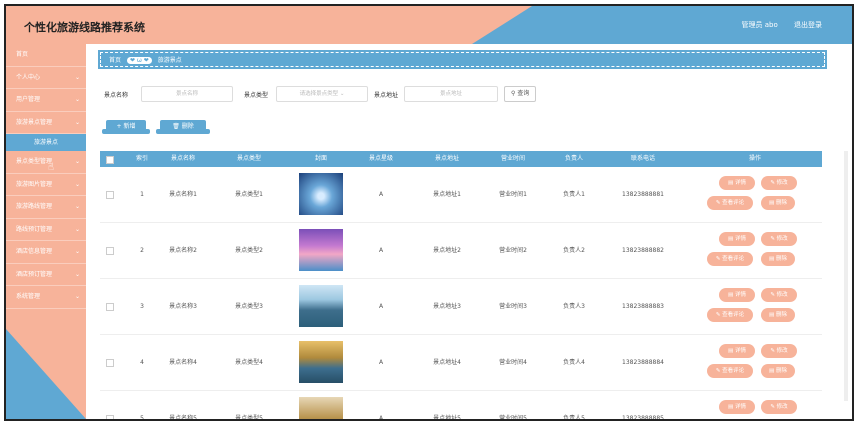  Describe the element at coordinates (139, 60) in the screenshot. I see `hearts-icon: ❤ ω ❤` at that location.